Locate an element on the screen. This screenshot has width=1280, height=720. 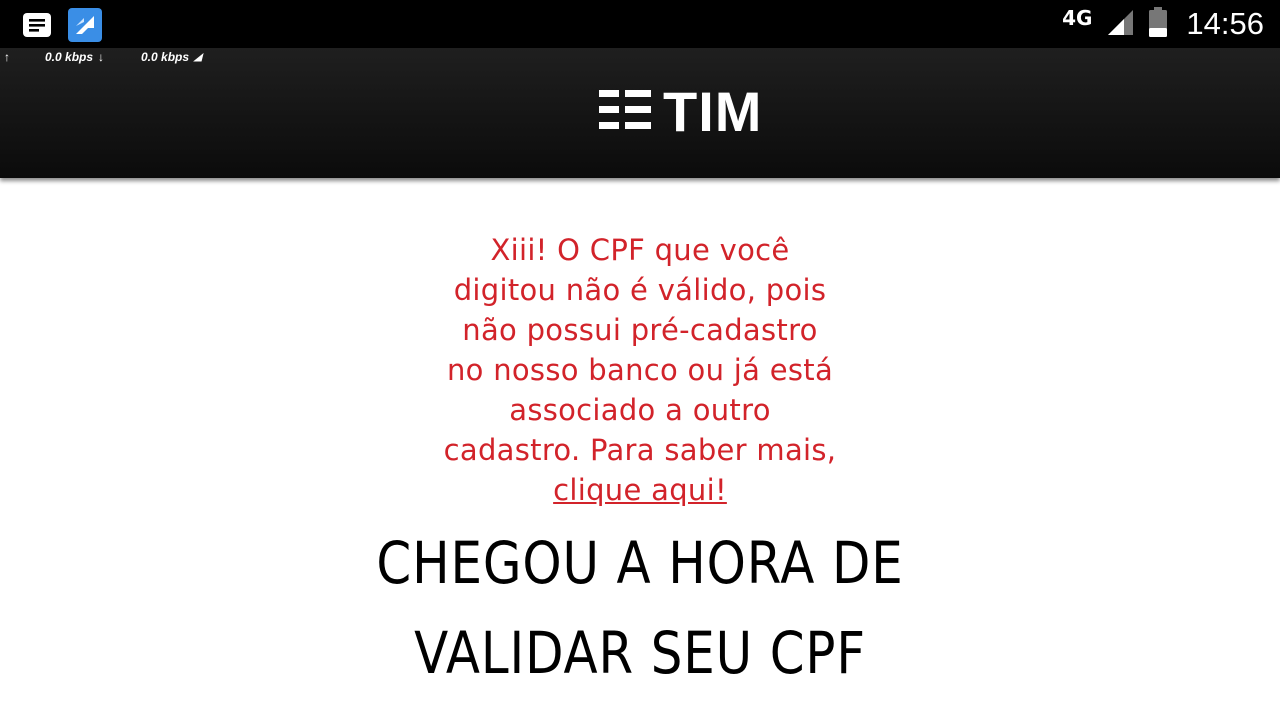
error-line: associado a outro is located at coordinates (640, 410).